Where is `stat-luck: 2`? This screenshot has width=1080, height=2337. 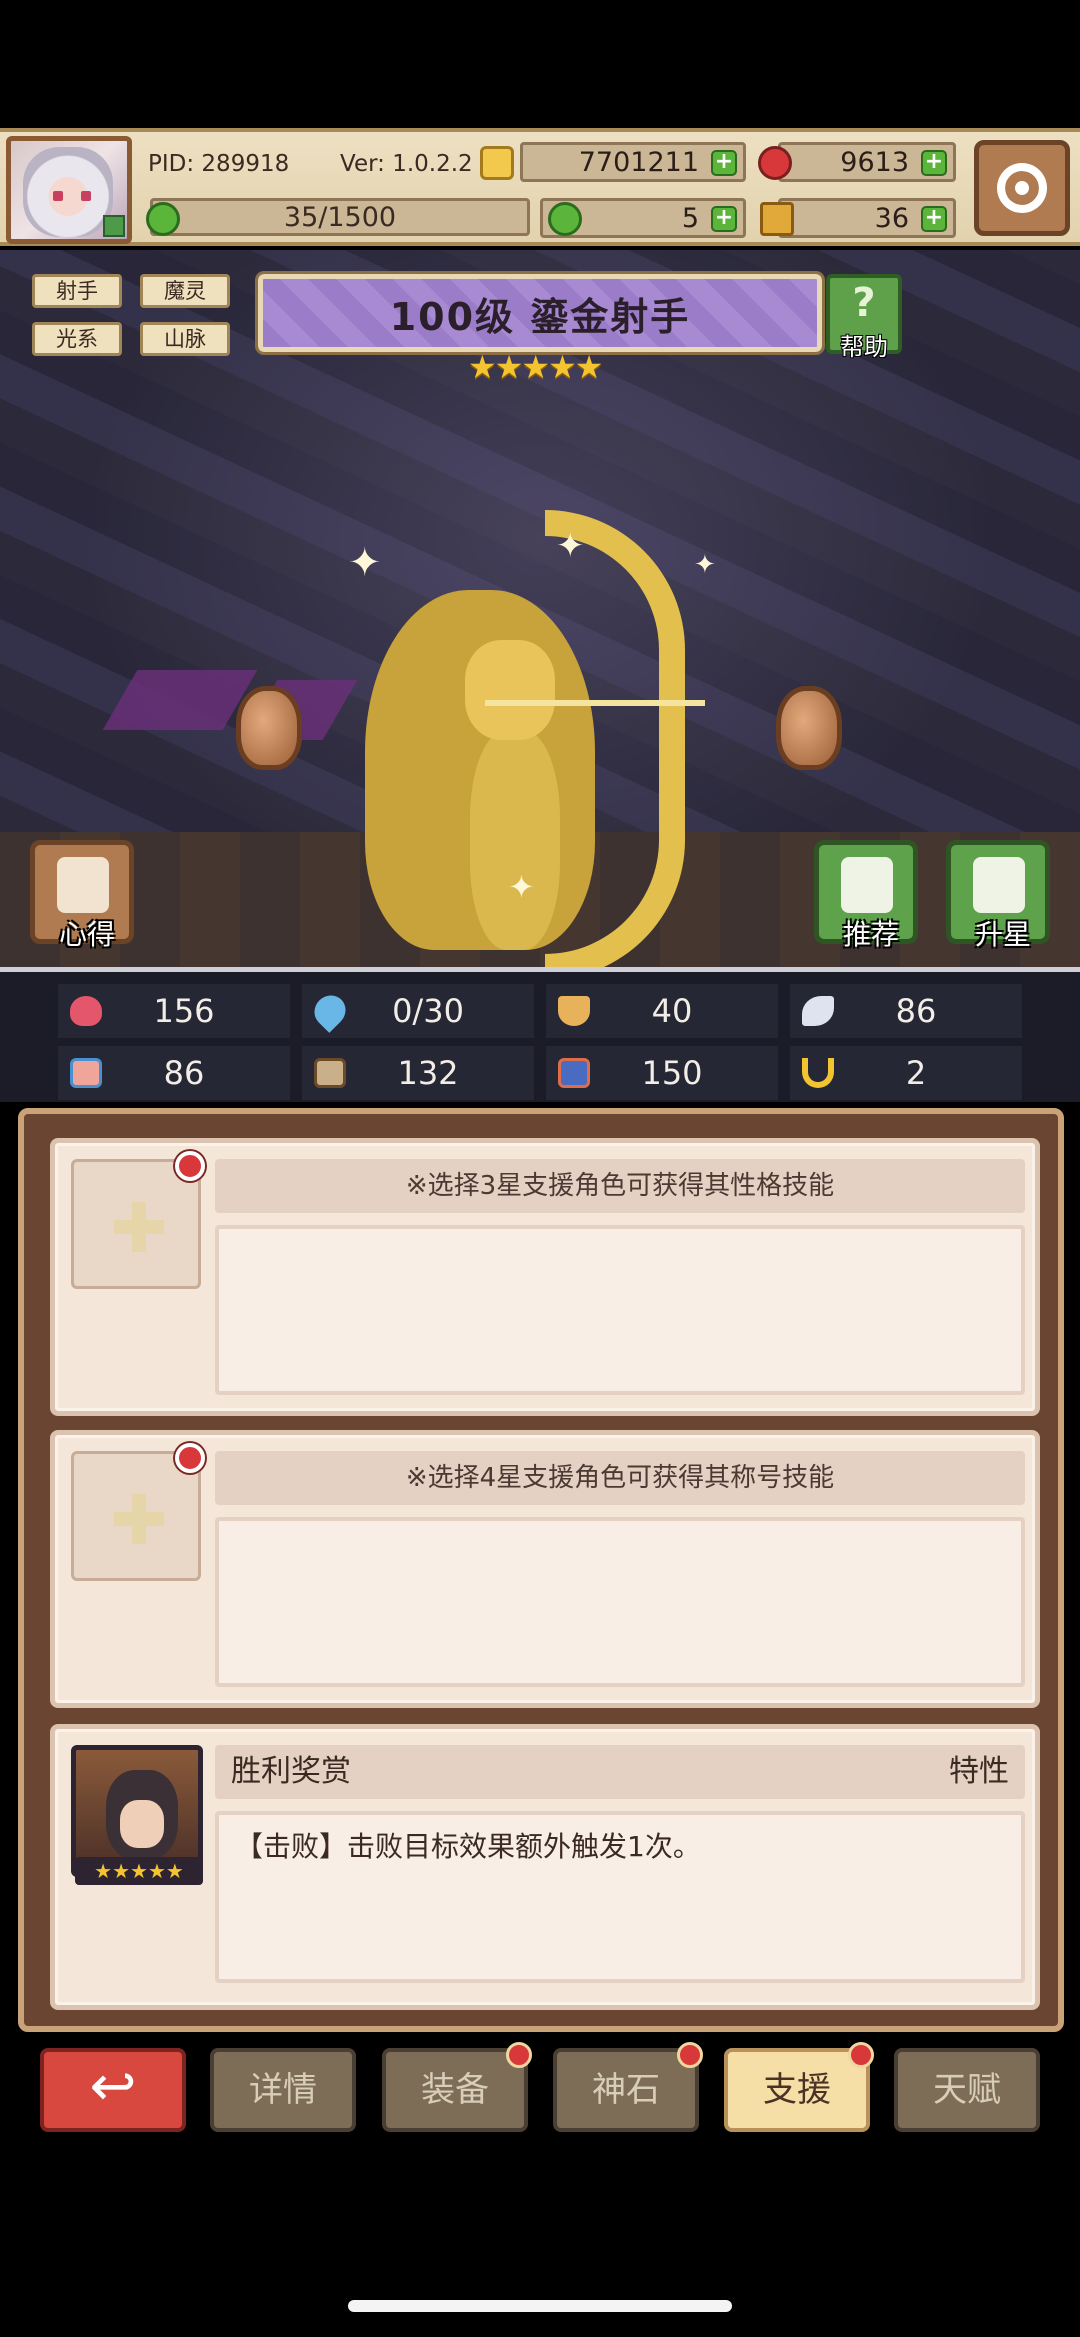
stat-luck: 2 is located at coordinates (906, 1073).